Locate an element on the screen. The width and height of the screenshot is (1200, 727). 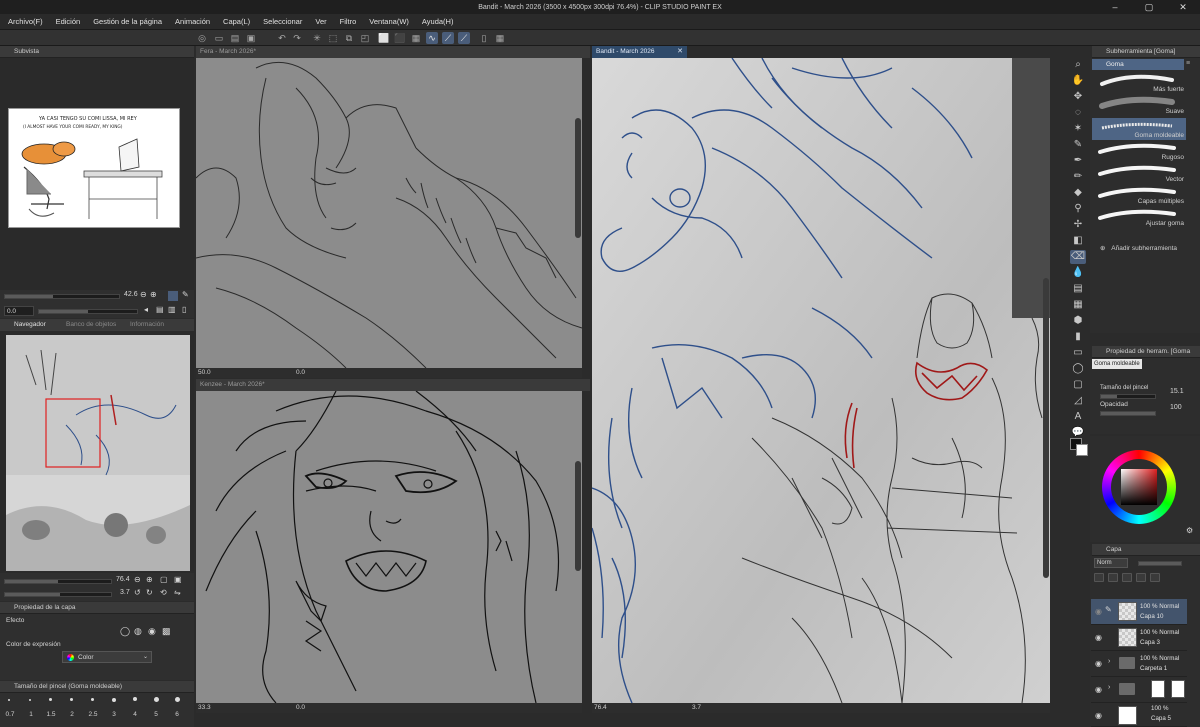
color-saturation-square is located at coordinates (1139, 487).